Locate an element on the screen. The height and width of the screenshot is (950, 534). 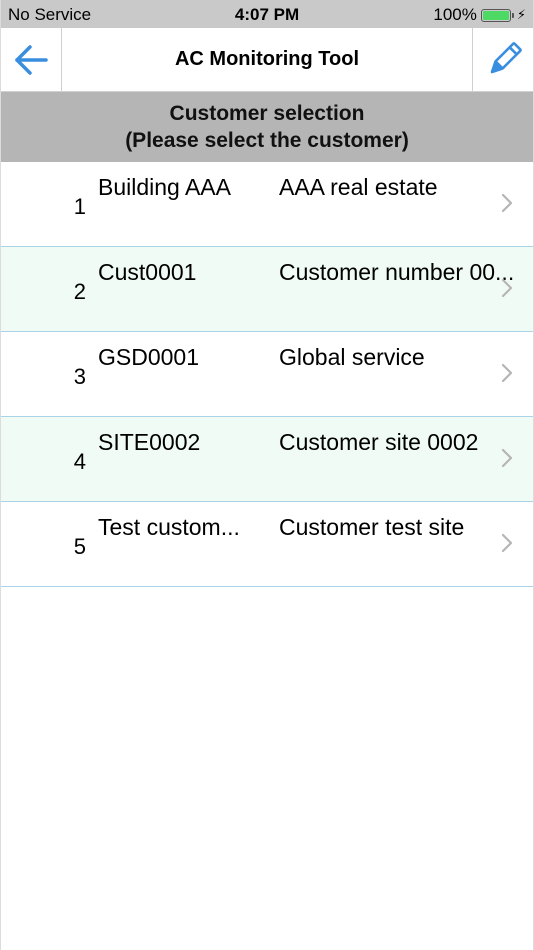
arrow-left-icon is located at coordinates (31, 59).